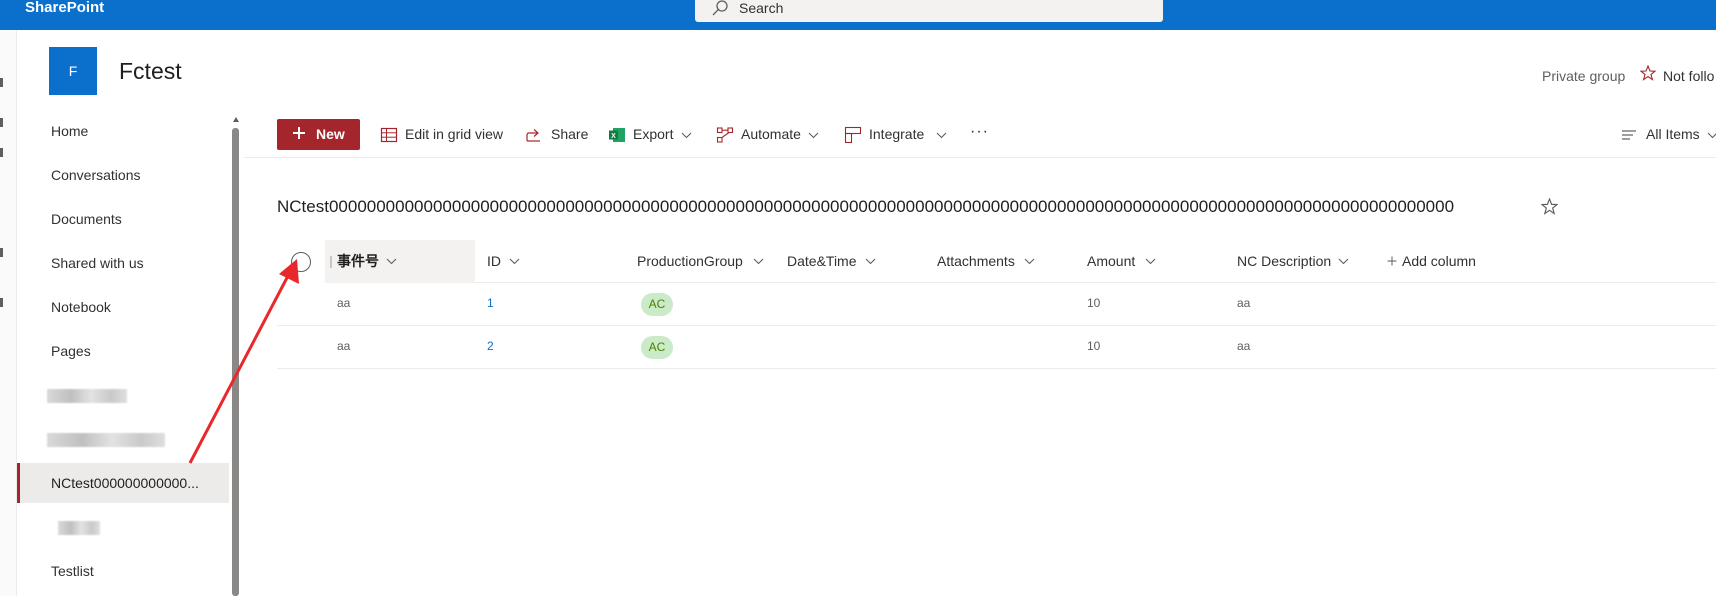 This screenshot has width=1716, height=596. I want to click on nav-item-label: Notebook, so click(81, 307).